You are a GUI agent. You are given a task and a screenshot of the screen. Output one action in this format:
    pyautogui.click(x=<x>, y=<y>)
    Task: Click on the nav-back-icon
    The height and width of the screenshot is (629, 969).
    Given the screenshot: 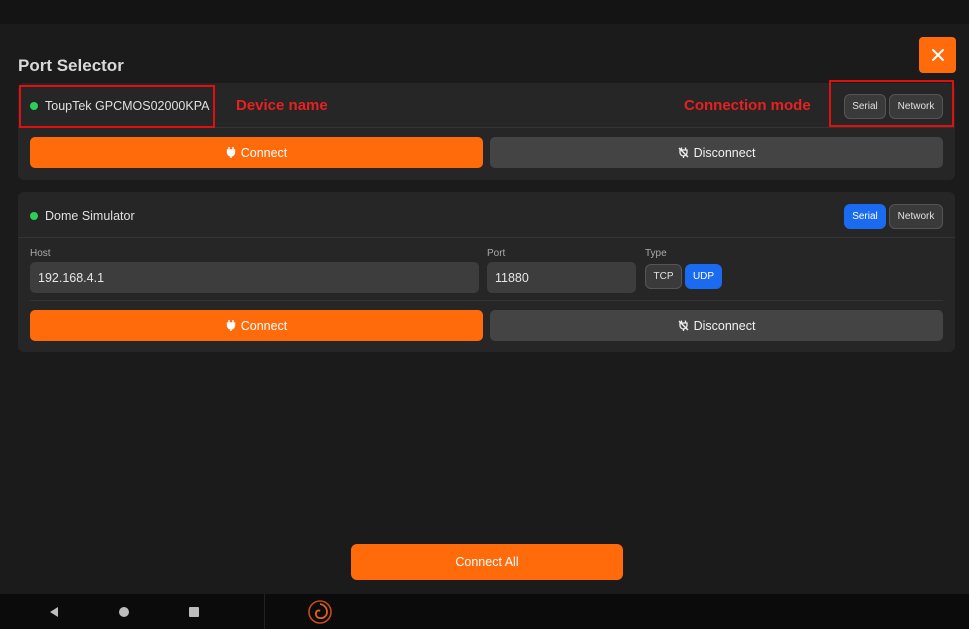 What is the action you would take?
    pyautogui.click(x=54, y=612)
    